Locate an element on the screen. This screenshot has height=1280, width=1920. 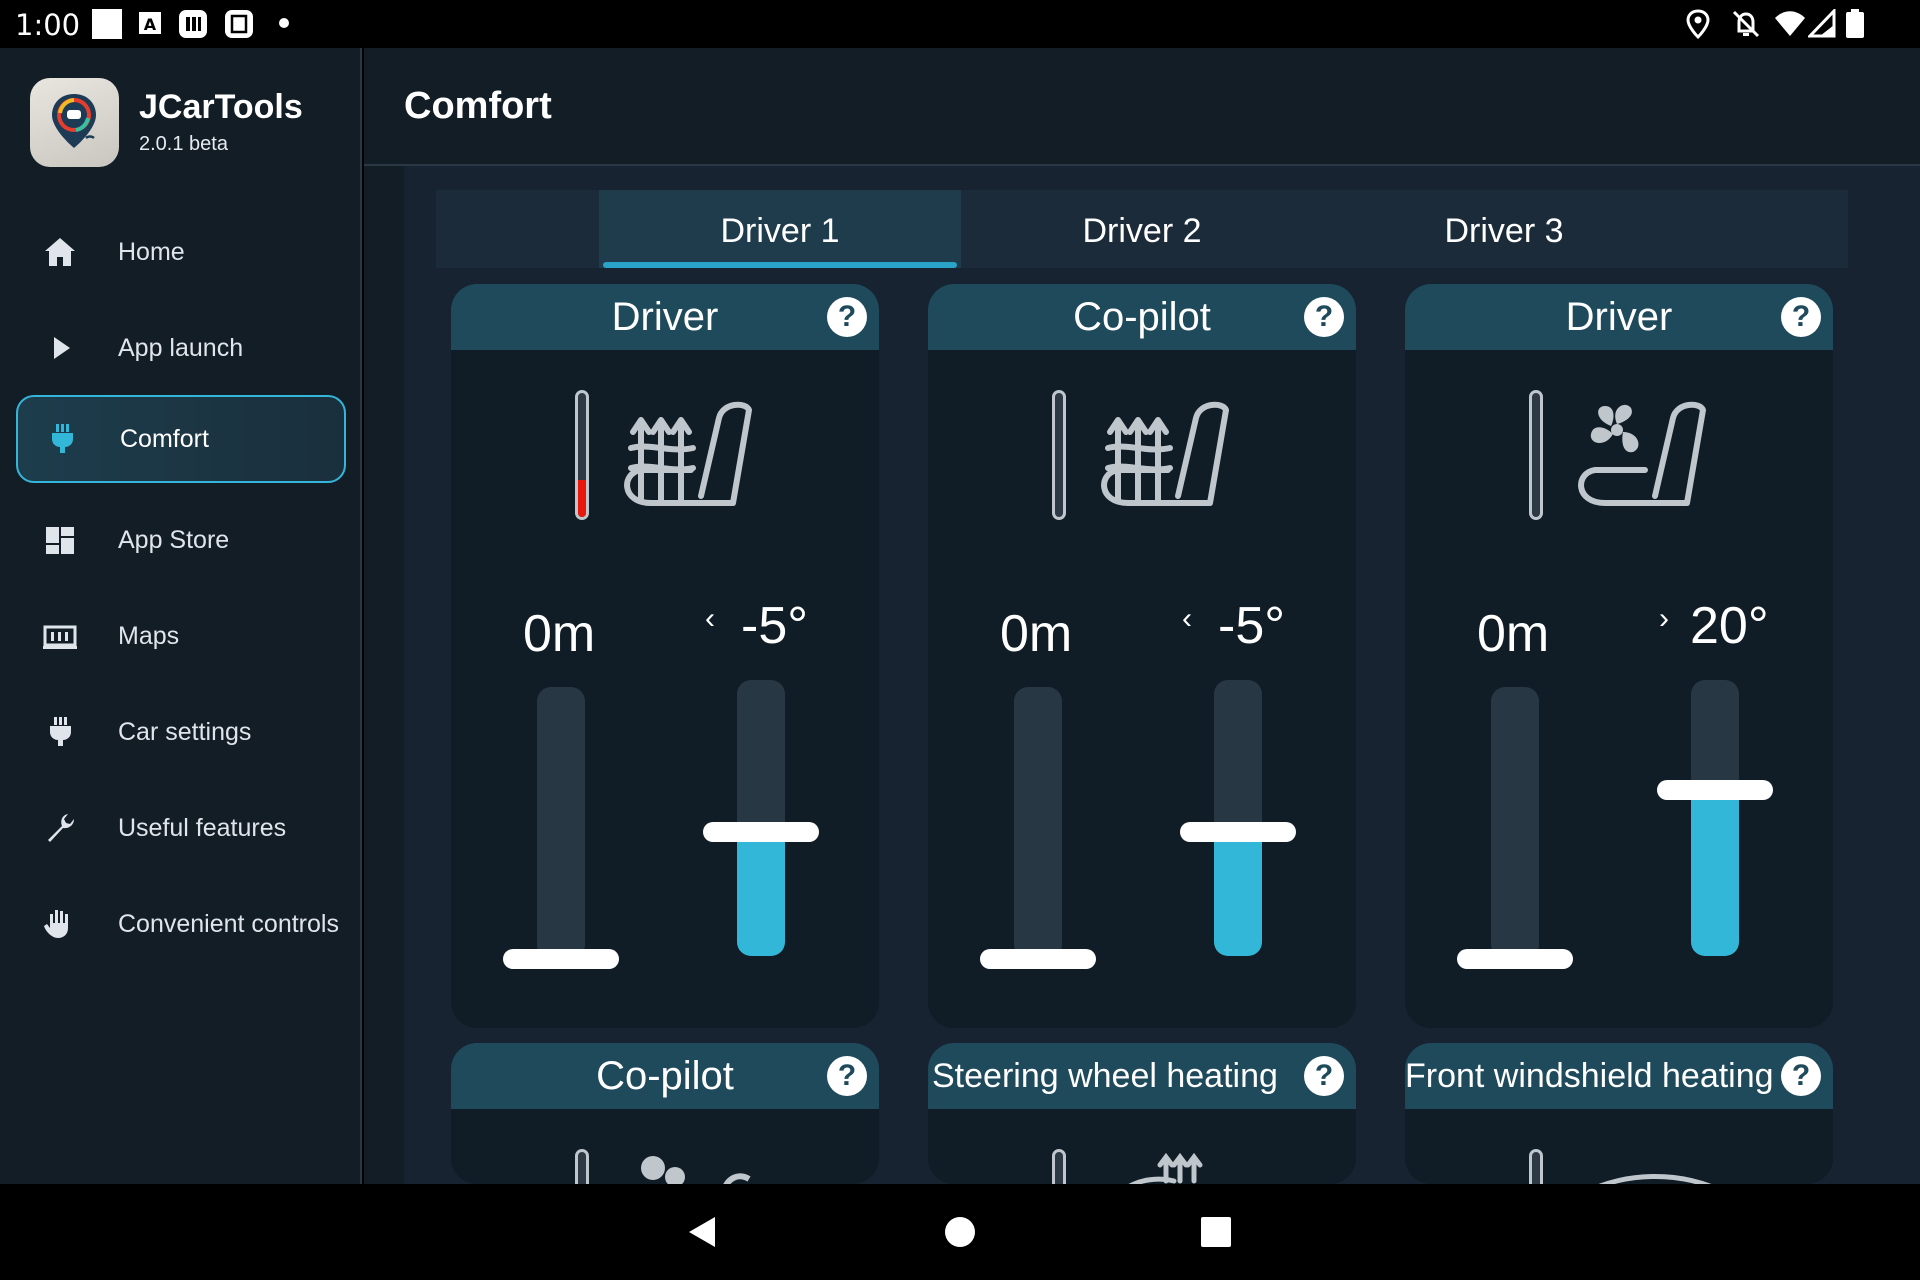
sidebar-item-label: Useful features is located at coordinates (202, 827).